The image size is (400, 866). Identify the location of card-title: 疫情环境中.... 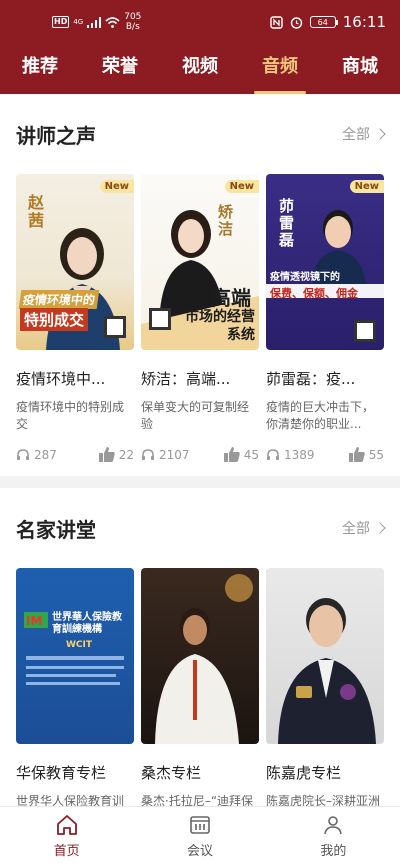
(61, 379).